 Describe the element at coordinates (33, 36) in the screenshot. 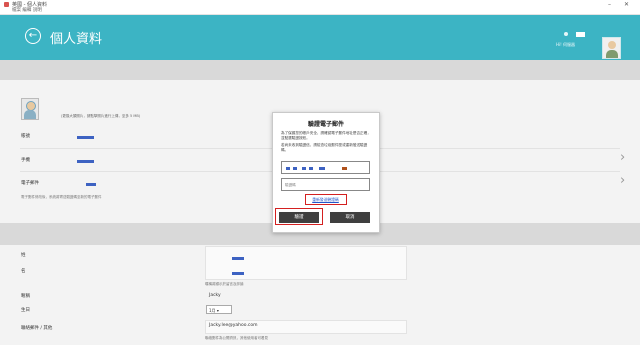

I see `back-arrow-icon: ←` at that location.